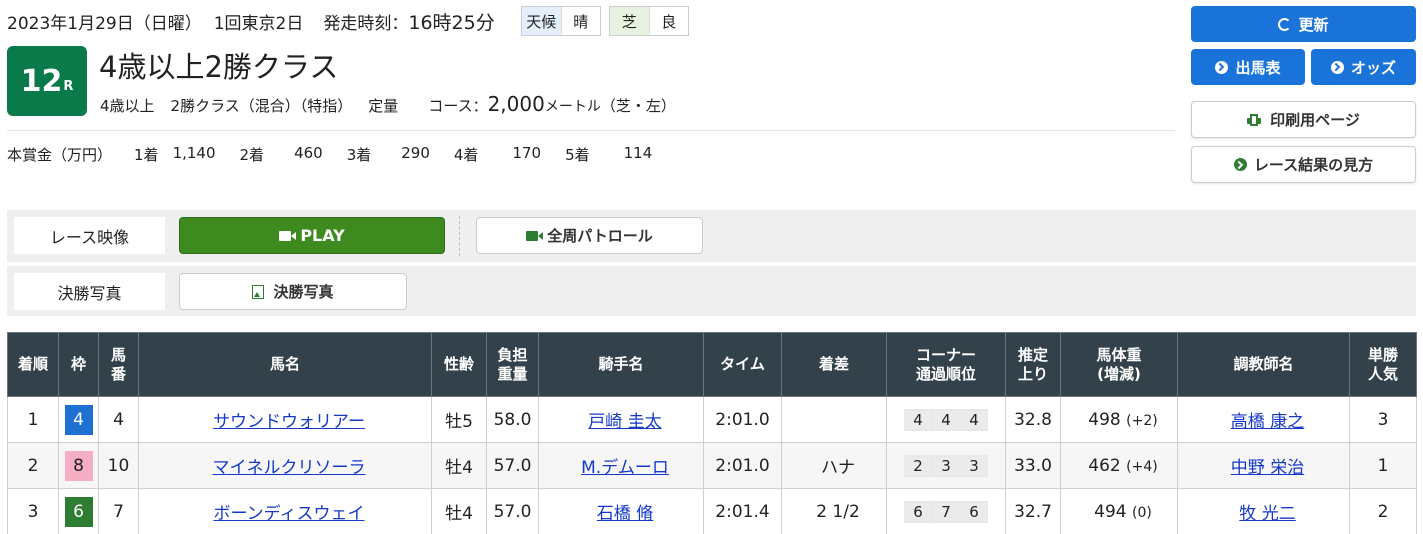 The height and width of the screenshot is (534, 1423). What do you see at coordinates (1383, 419) in the screenshot?
I see `popularity: 3` at bounding box center [1383, 419].